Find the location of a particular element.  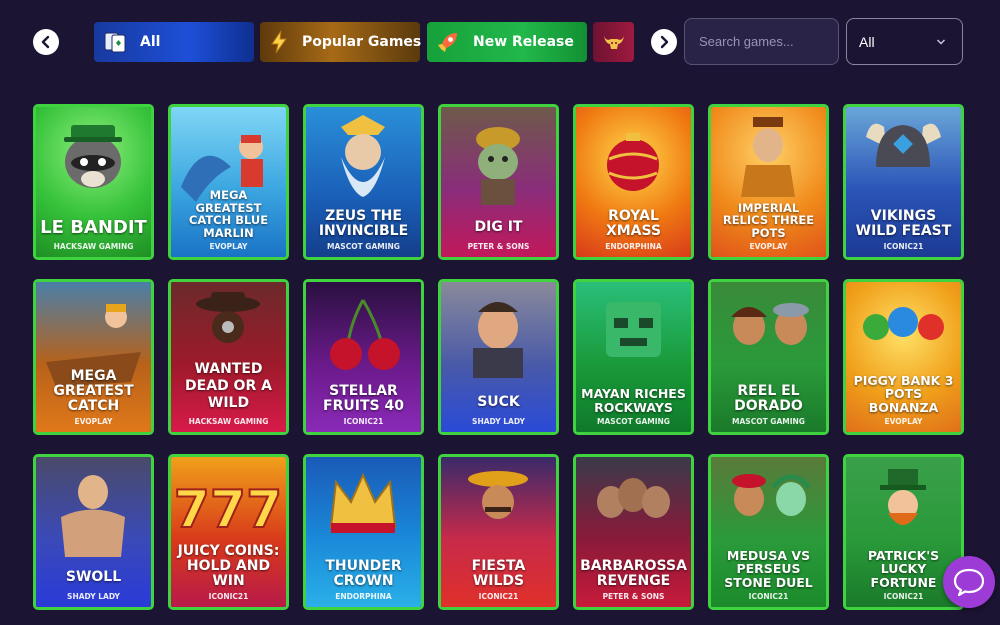

game-card: REEL EL DORADO MASCOT GAMING is located at coordinates (768, 357).